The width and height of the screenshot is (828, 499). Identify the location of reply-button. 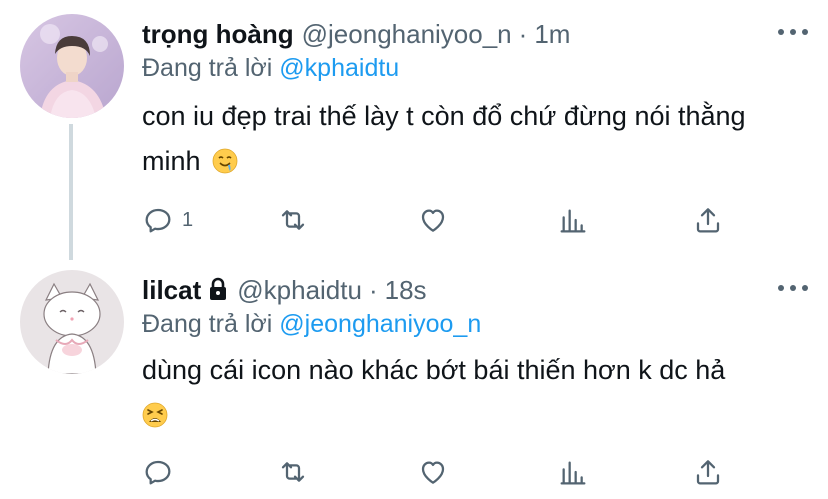
(162, 472).